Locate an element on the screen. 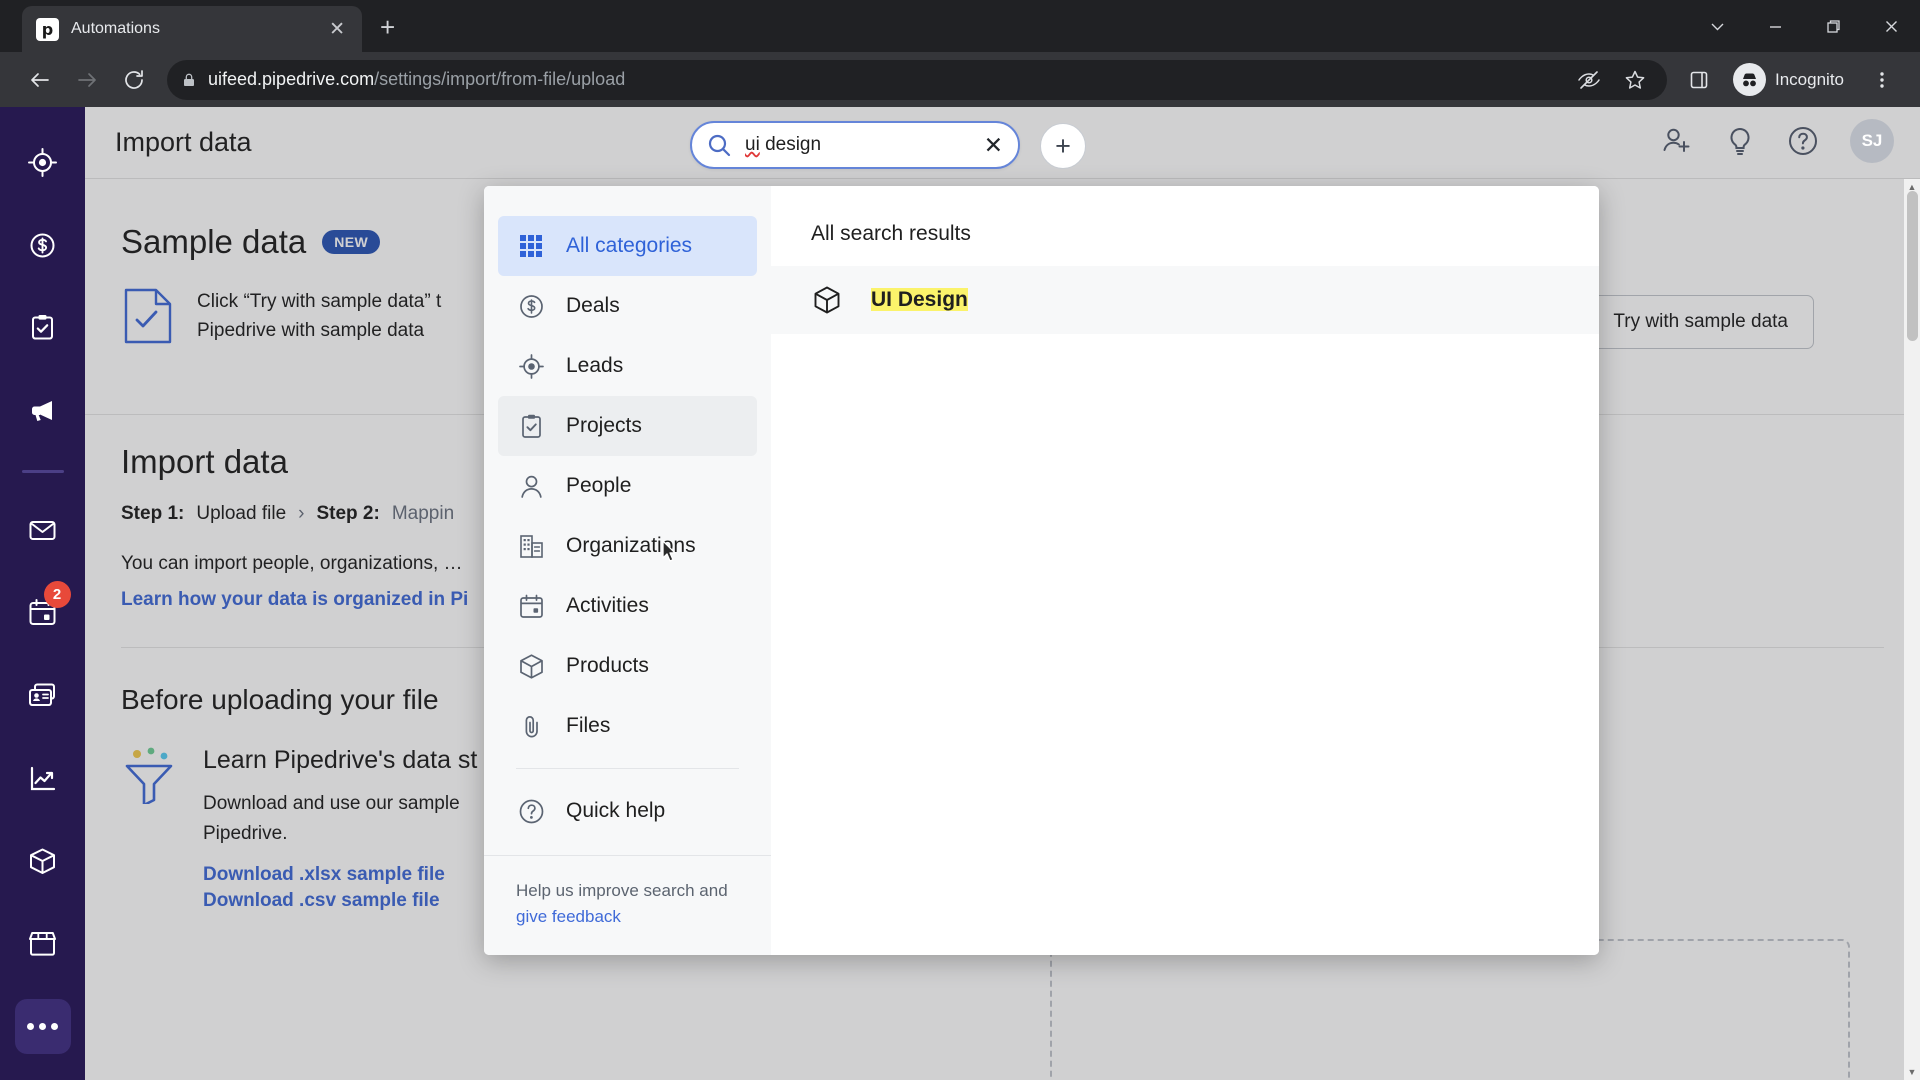  global-search: ui design ✕ is located at coordinates (855, 145).